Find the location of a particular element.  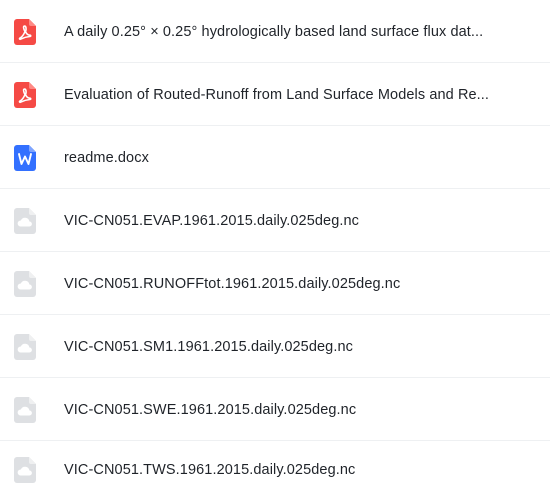

file-row: VIC-CN051.SWE.1961.2015.daily.025deg.nc is located at coordinates (275, 409).